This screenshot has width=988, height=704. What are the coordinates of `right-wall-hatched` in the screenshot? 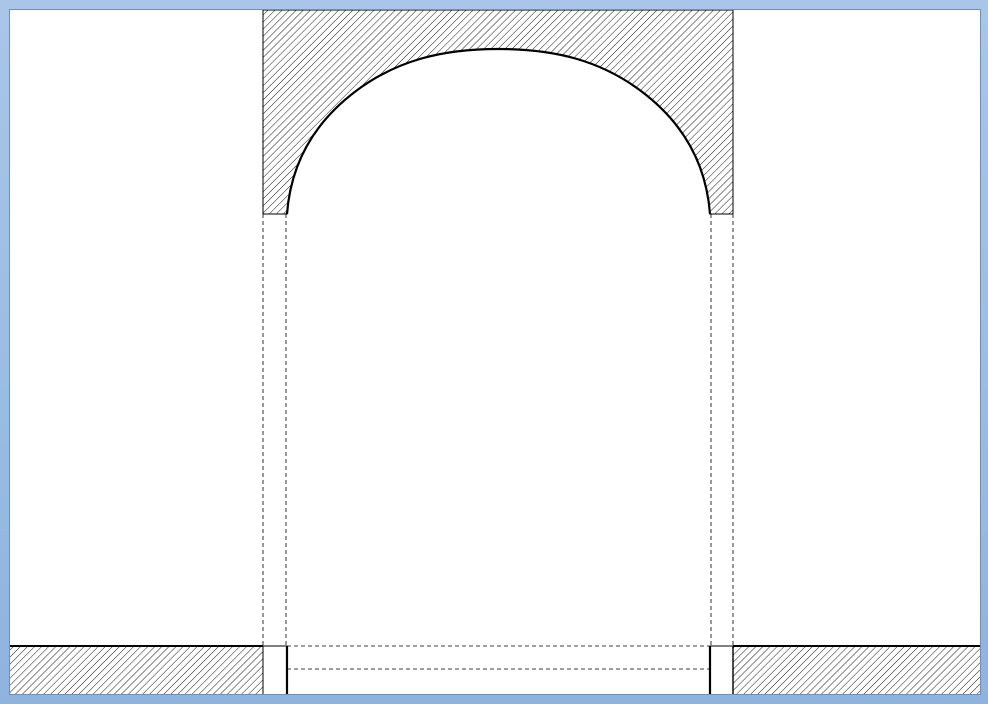 It's located at (856, 670).